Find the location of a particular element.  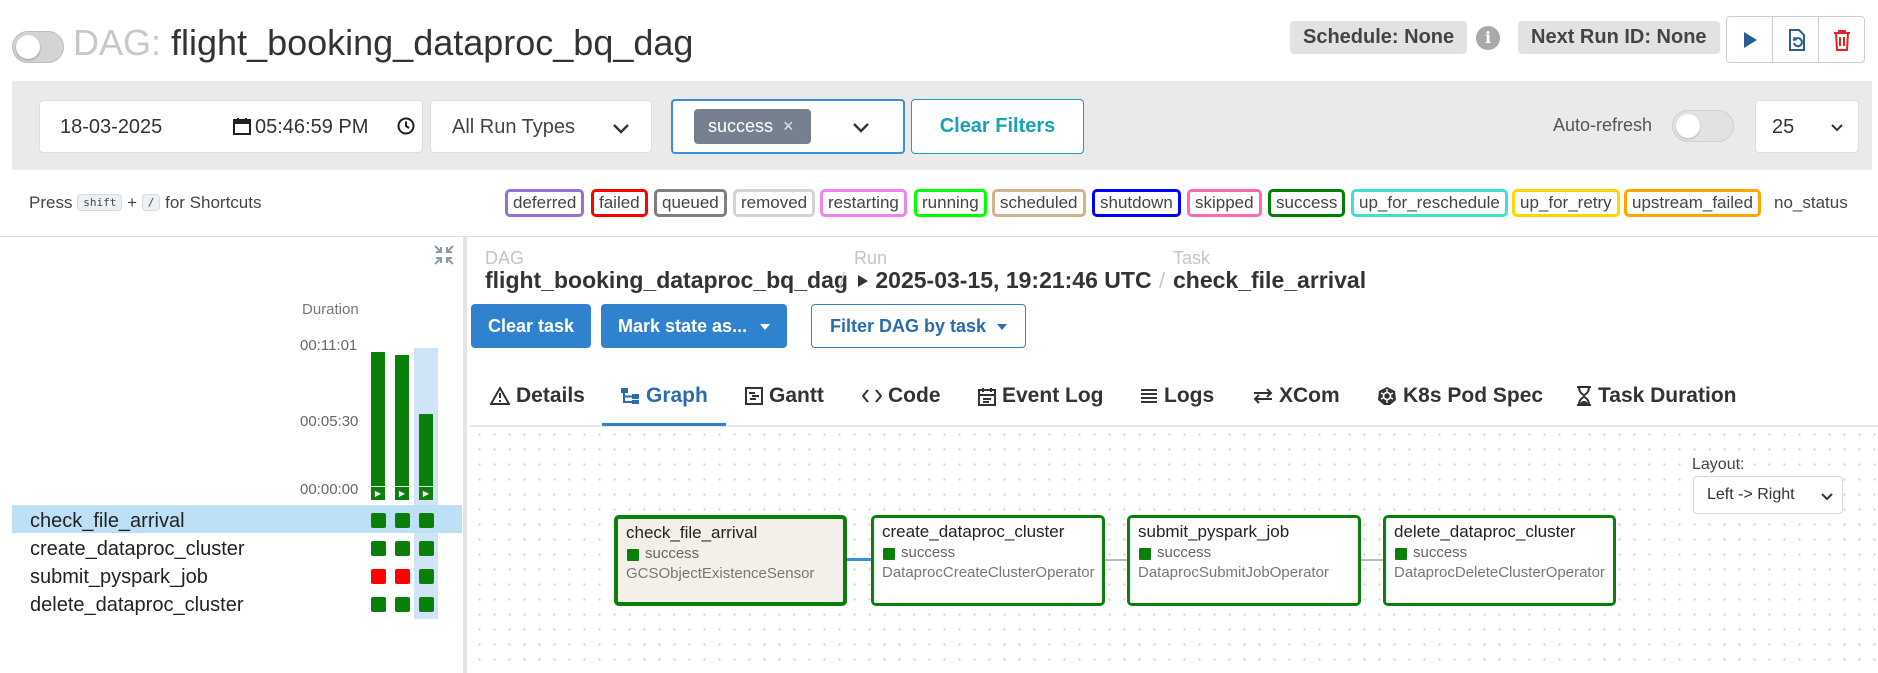

clear-task-button: Clear task is located at coordinates (531, 326).